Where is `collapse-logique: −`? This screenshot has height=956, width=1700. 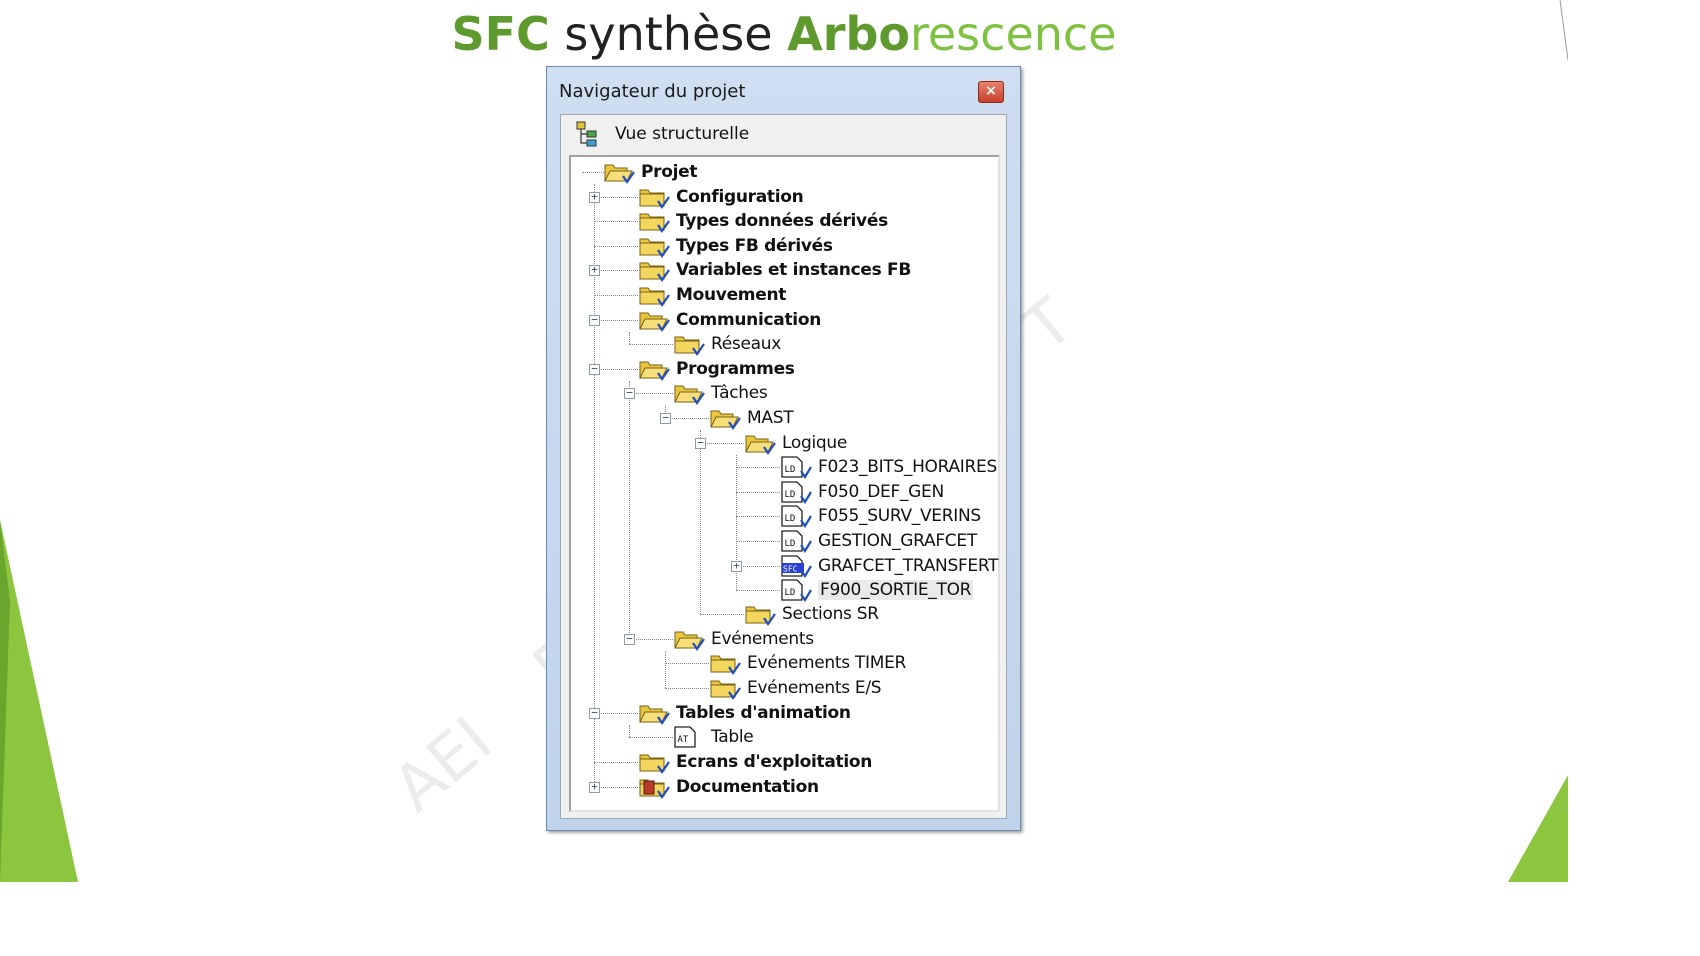
collapse-logique: − is located at coordinates (700, 443).